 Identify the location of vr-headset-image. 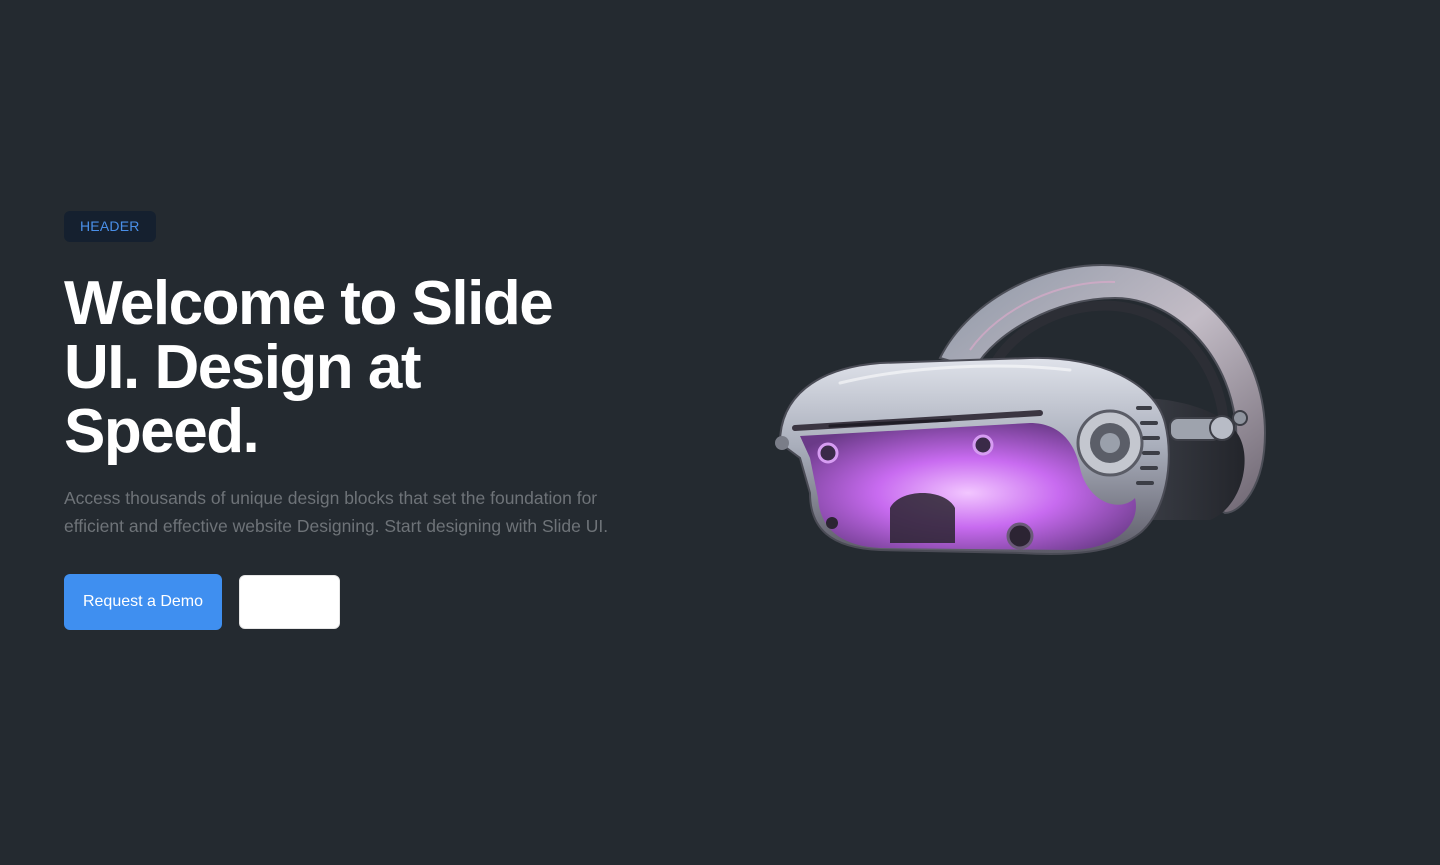
(1025, 413).